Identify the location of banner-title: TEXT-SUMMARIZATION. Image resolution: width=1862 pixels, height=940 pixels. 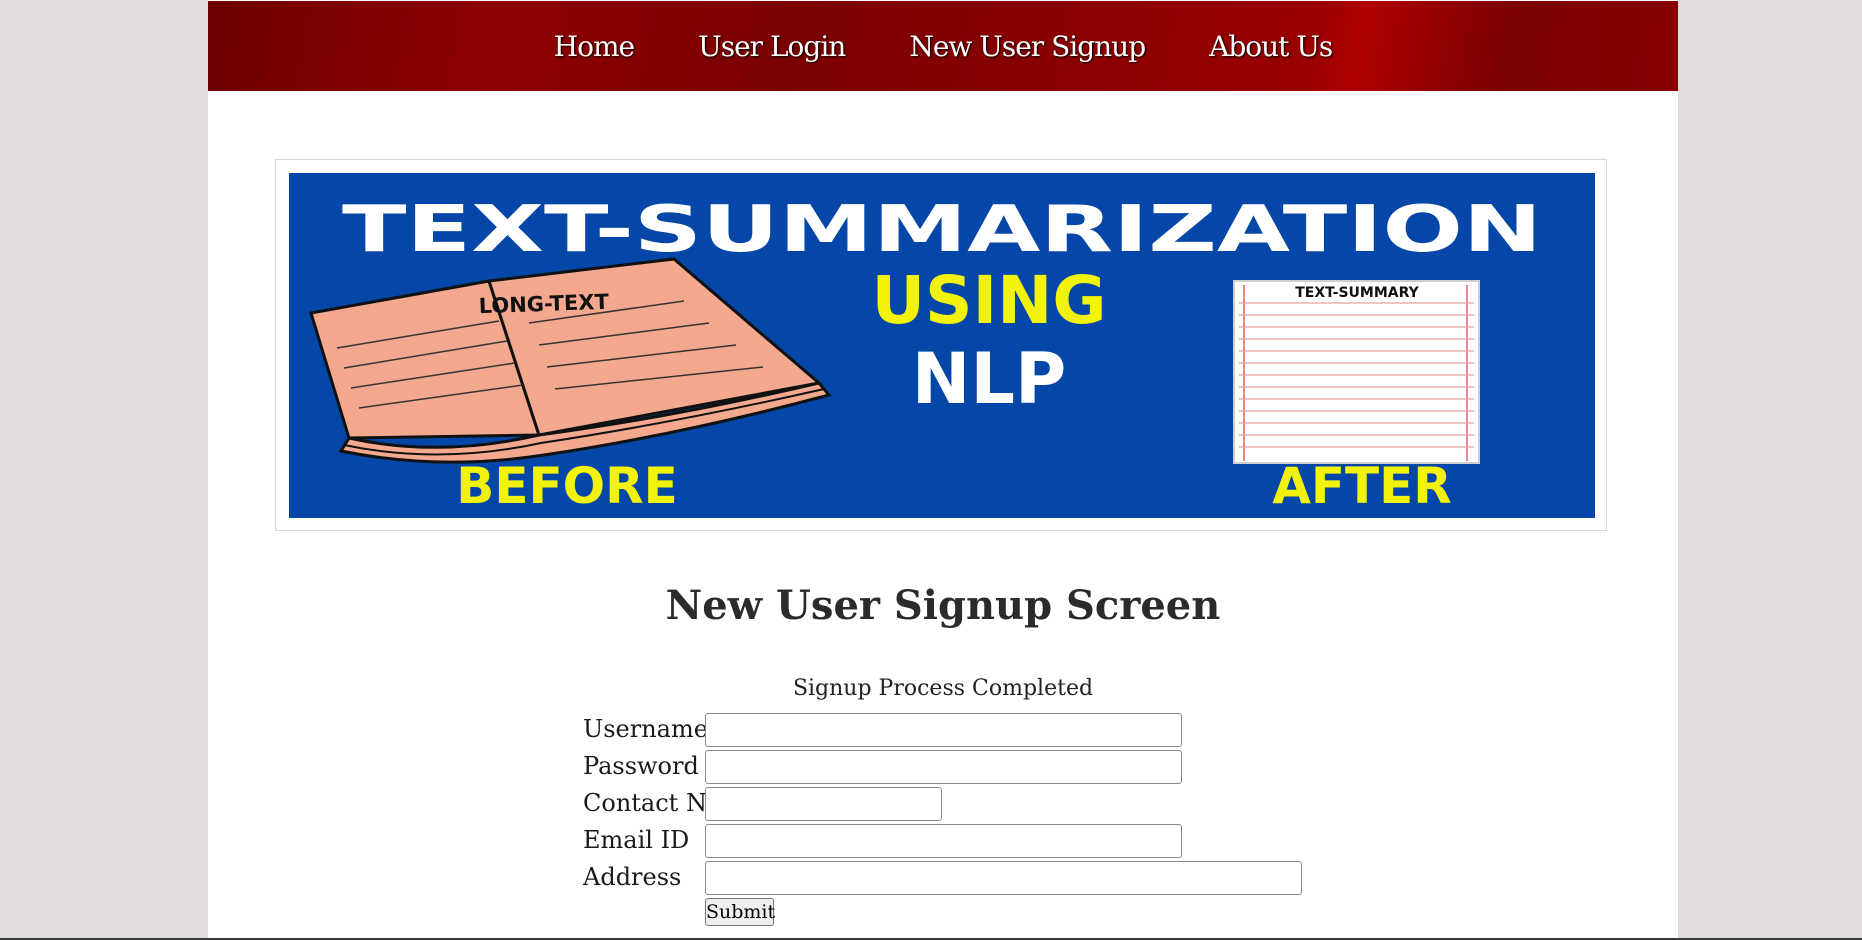
(942, 230).